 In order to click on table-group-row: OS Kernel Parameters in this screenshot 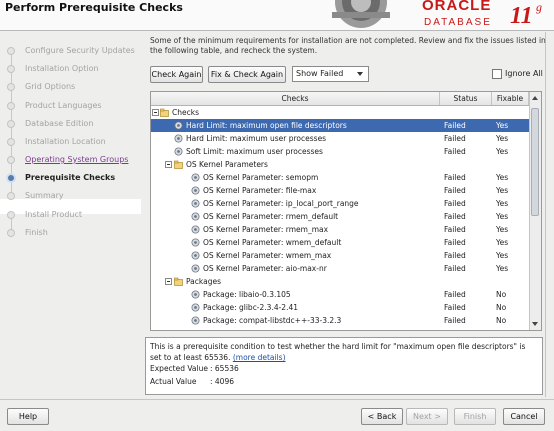, I will do `click(340, 164)`.